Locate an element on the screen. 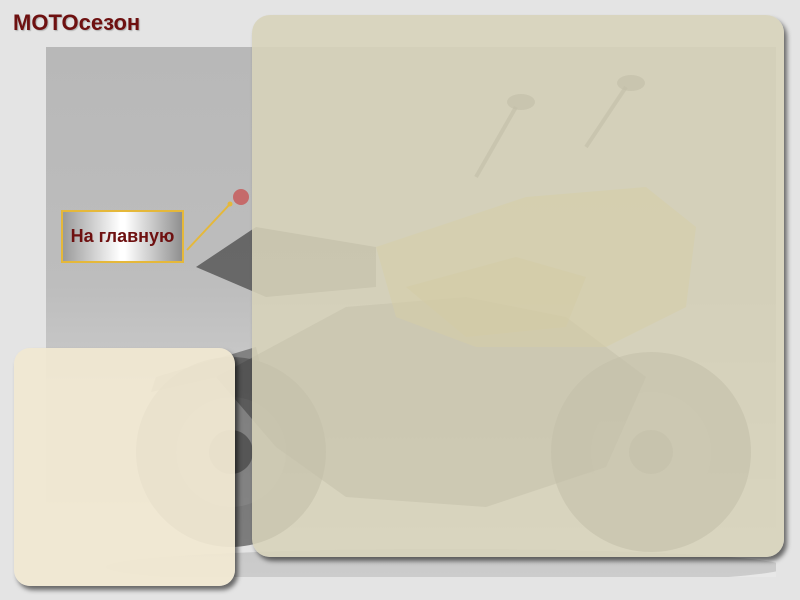 The height and width of the screenshot is (600, 800). nav-home-button: На главную is located at coordinates (122, 236).